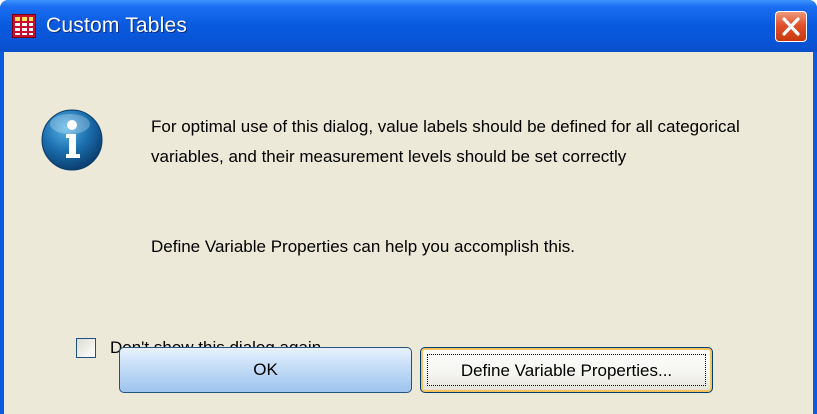 The width and height of the screenshot is (817, 414). I want to click on close-icon, so click(791, 26).